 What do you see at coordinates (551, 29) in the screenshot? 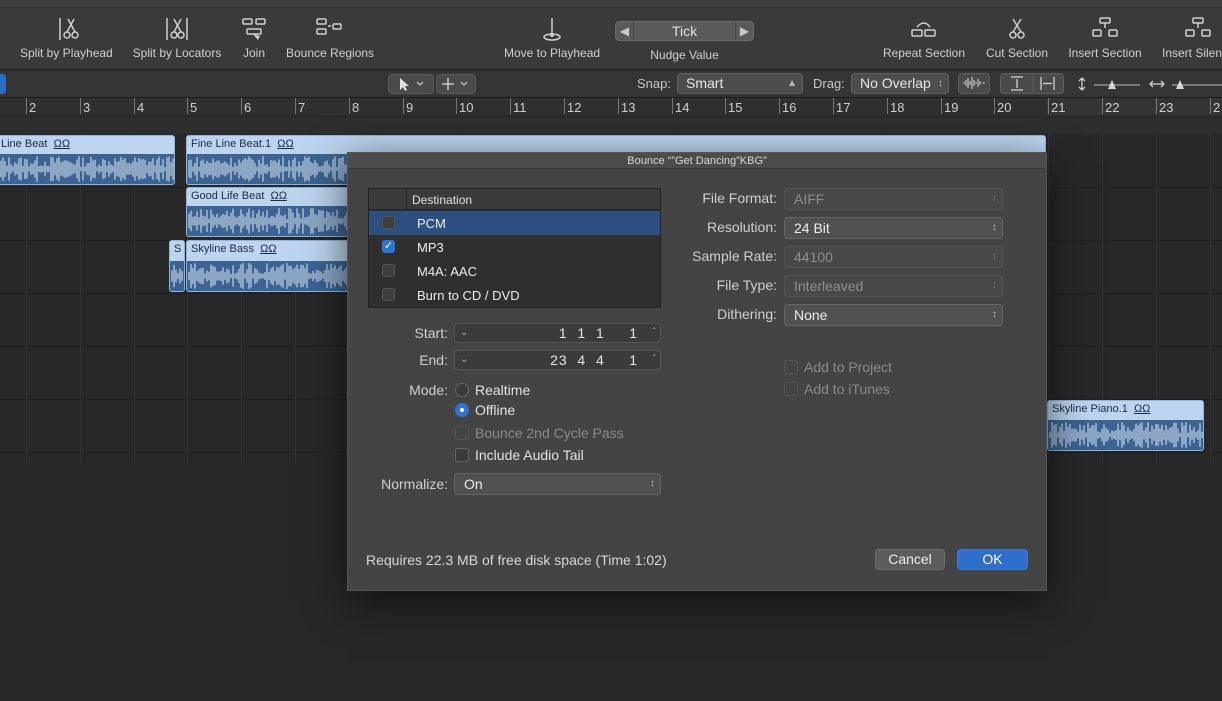
I see `move-to-playhead-icon` at bounding box center [551, 29].